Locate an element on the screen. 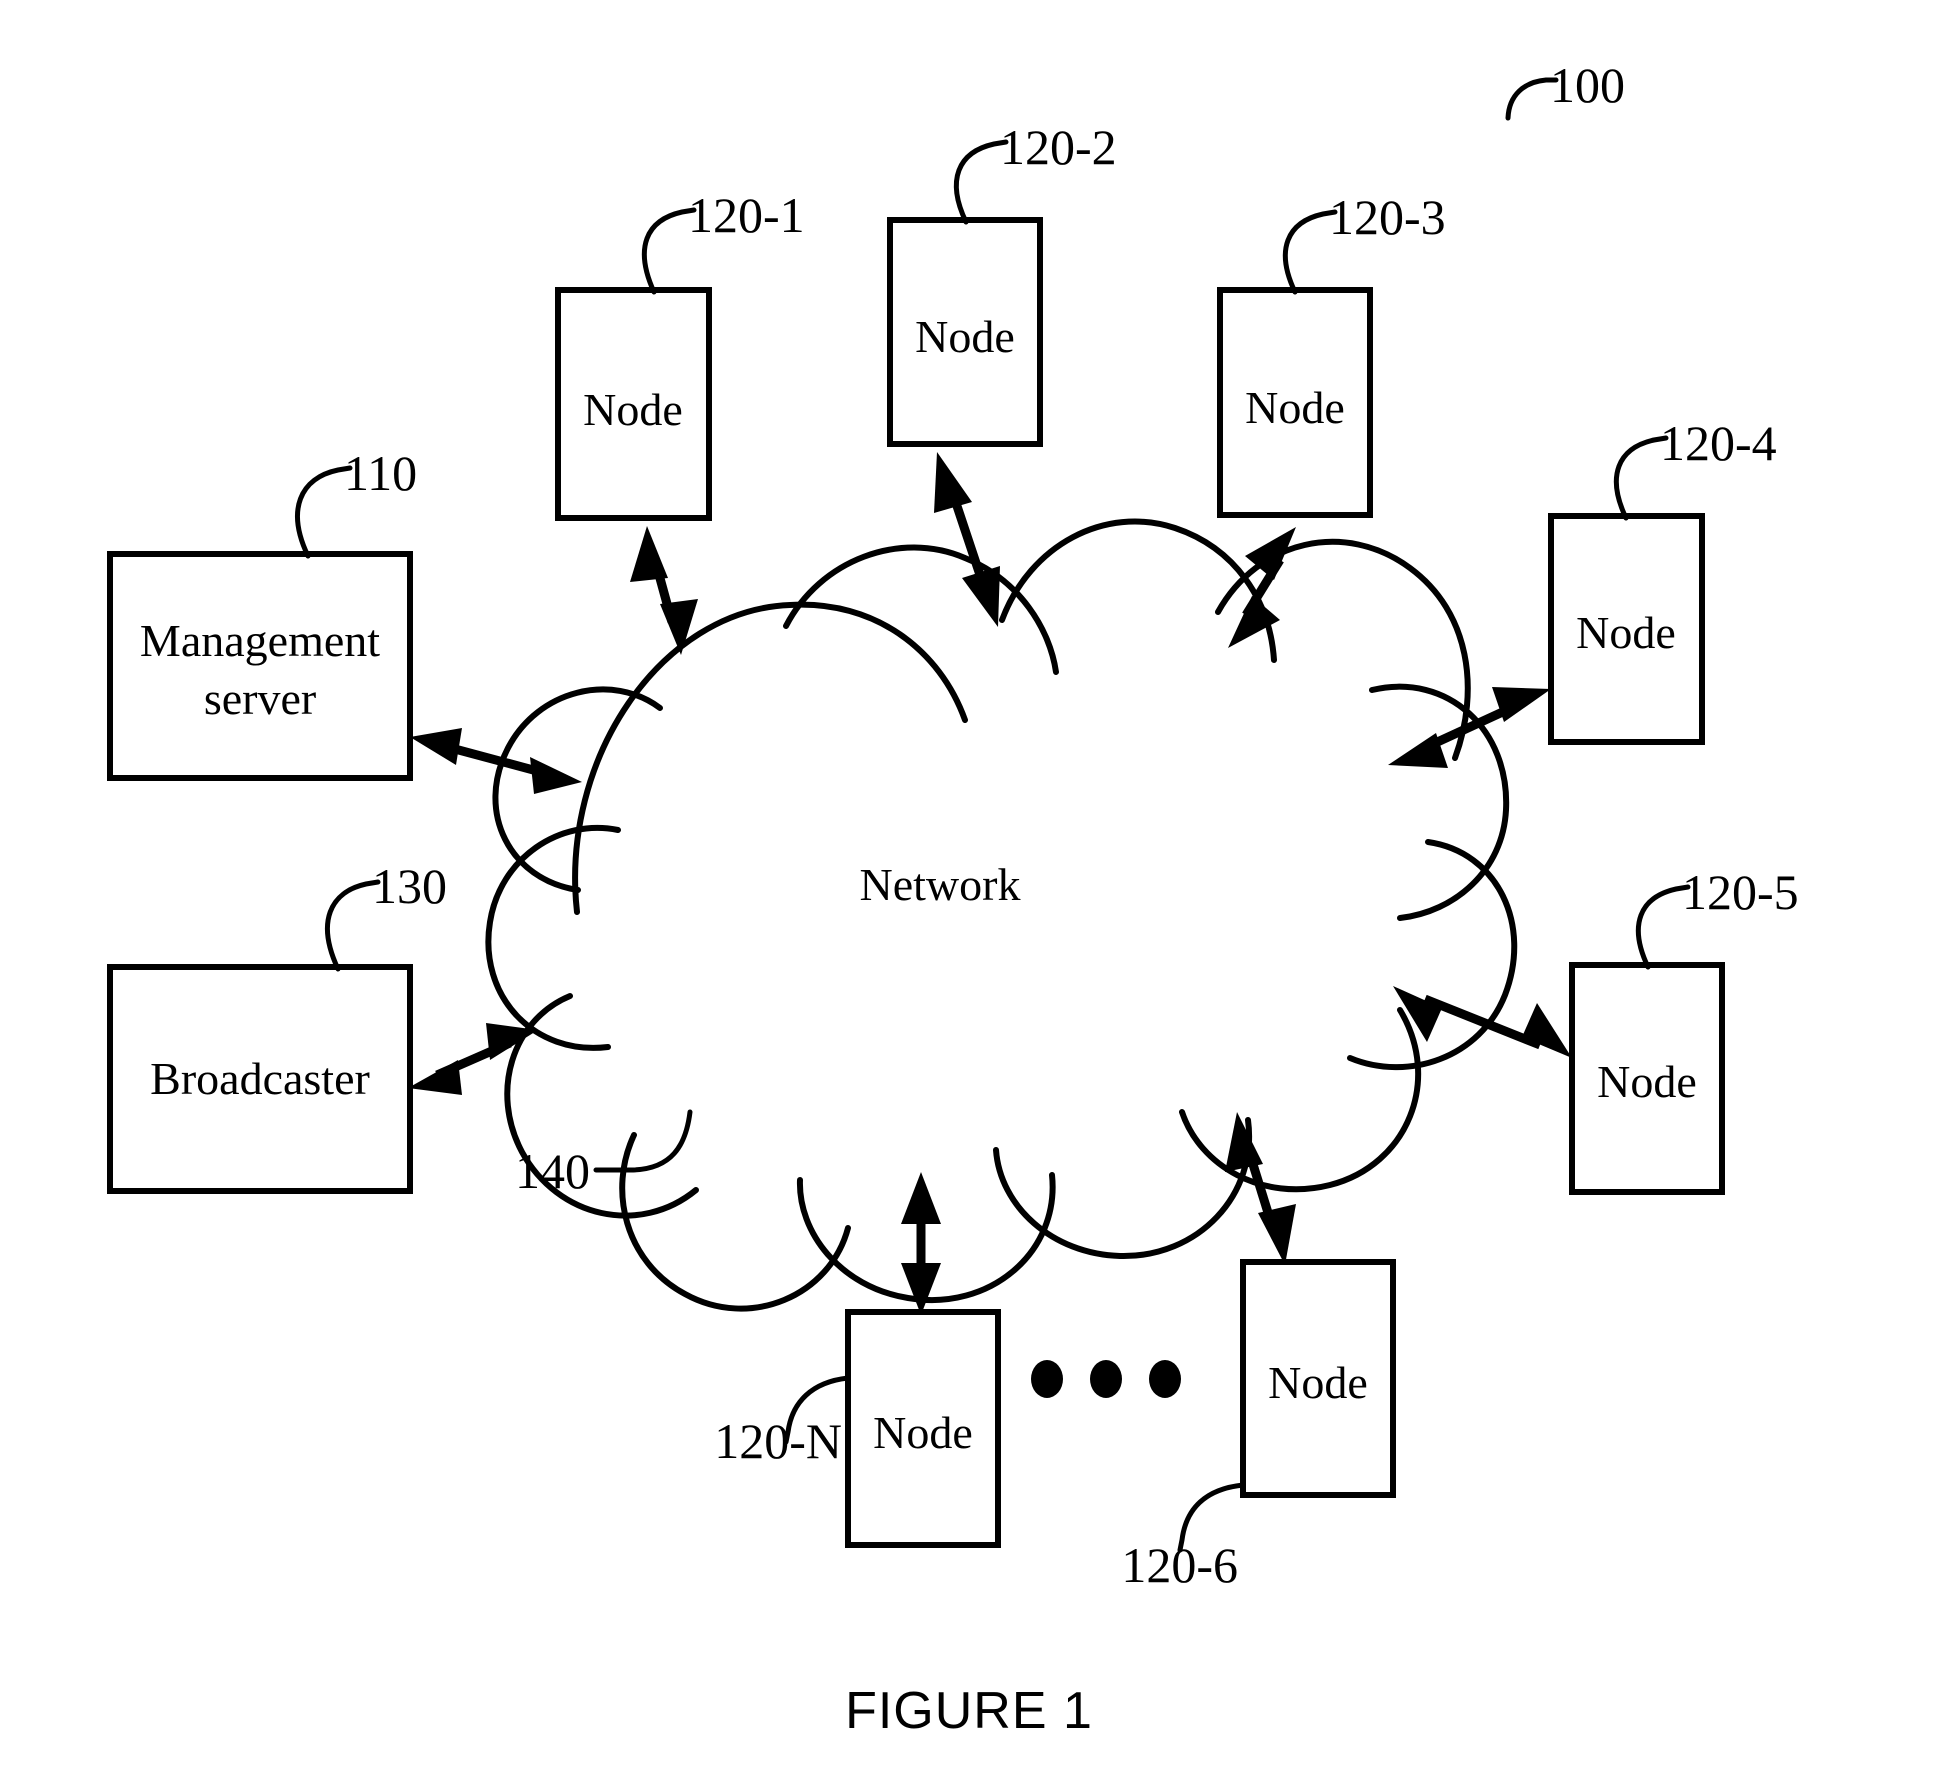 The width and height of the screenshot is (1938, 1771). node-120-1-label: Node is located at coordinates (633, 409).